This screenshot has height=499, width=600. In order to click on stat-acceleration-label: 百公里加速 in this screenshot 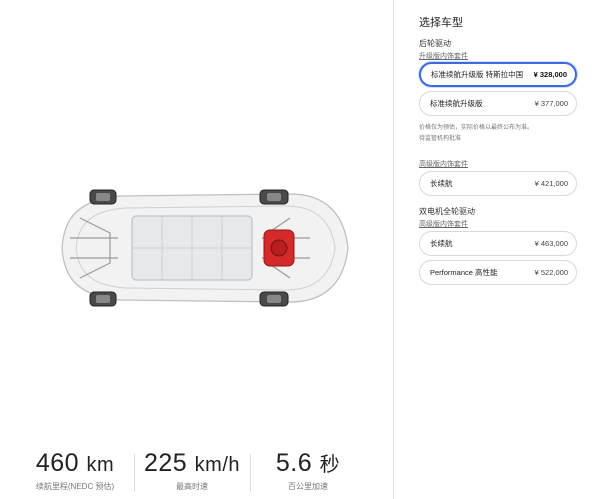, I will do `click(308, 486)`.